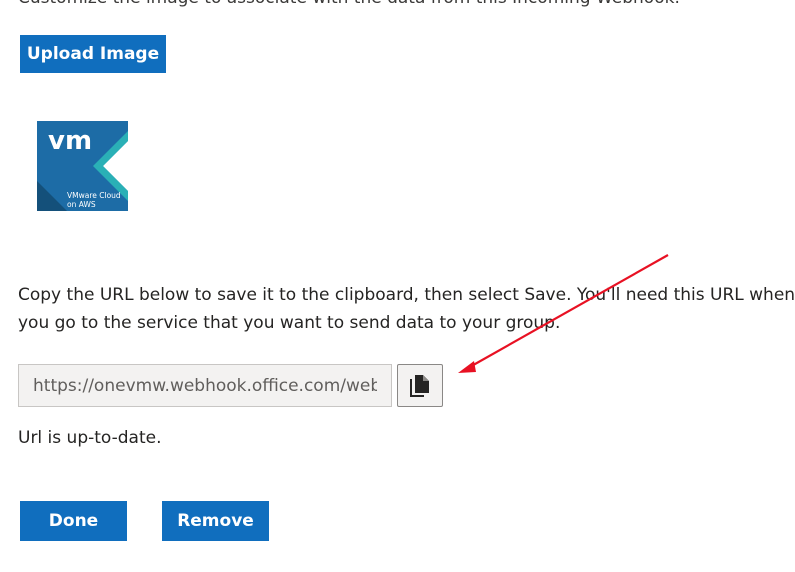 The width and height of the screenshot is (795, 572). What do you see at coordinates (73, 521) in the screenshot?
I see `done-button: Done` at bounding box center [73, 521].